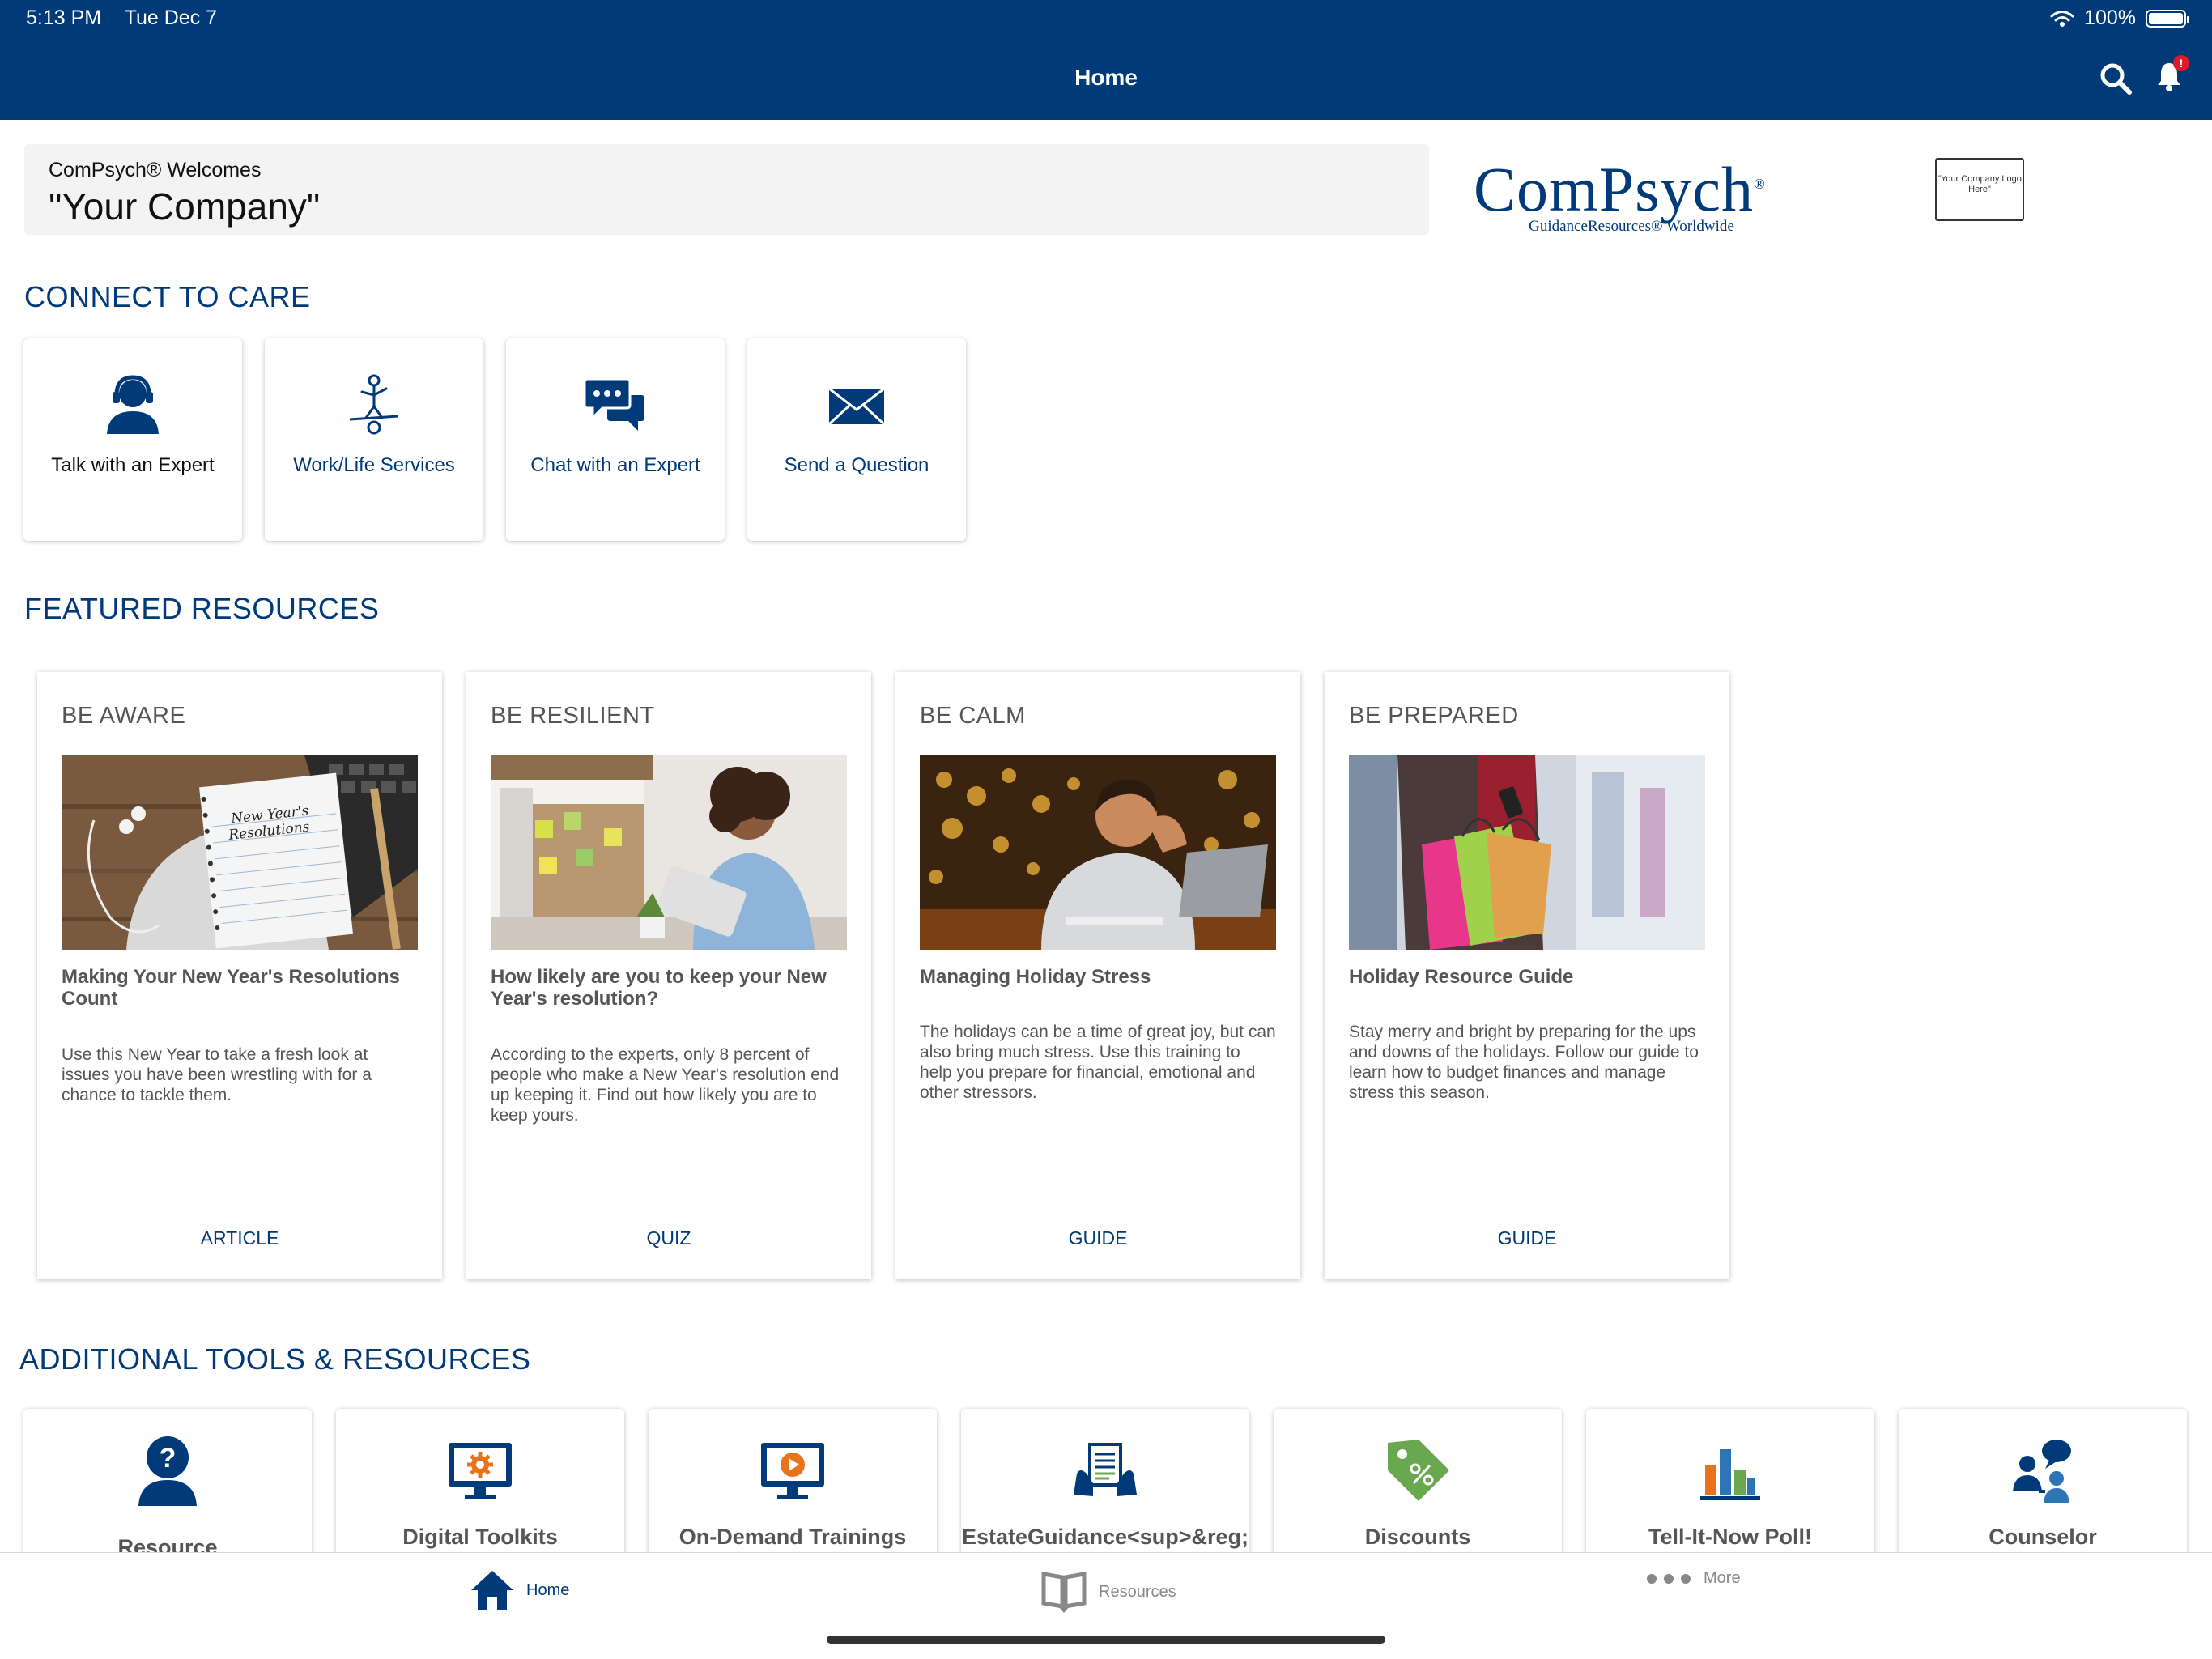 This screenshot has width=2212, height=1659. What do you see at coordinates (973, 716) in the screenshot?
I see `card-category: BE CALM` at bounding box center [973, 716].